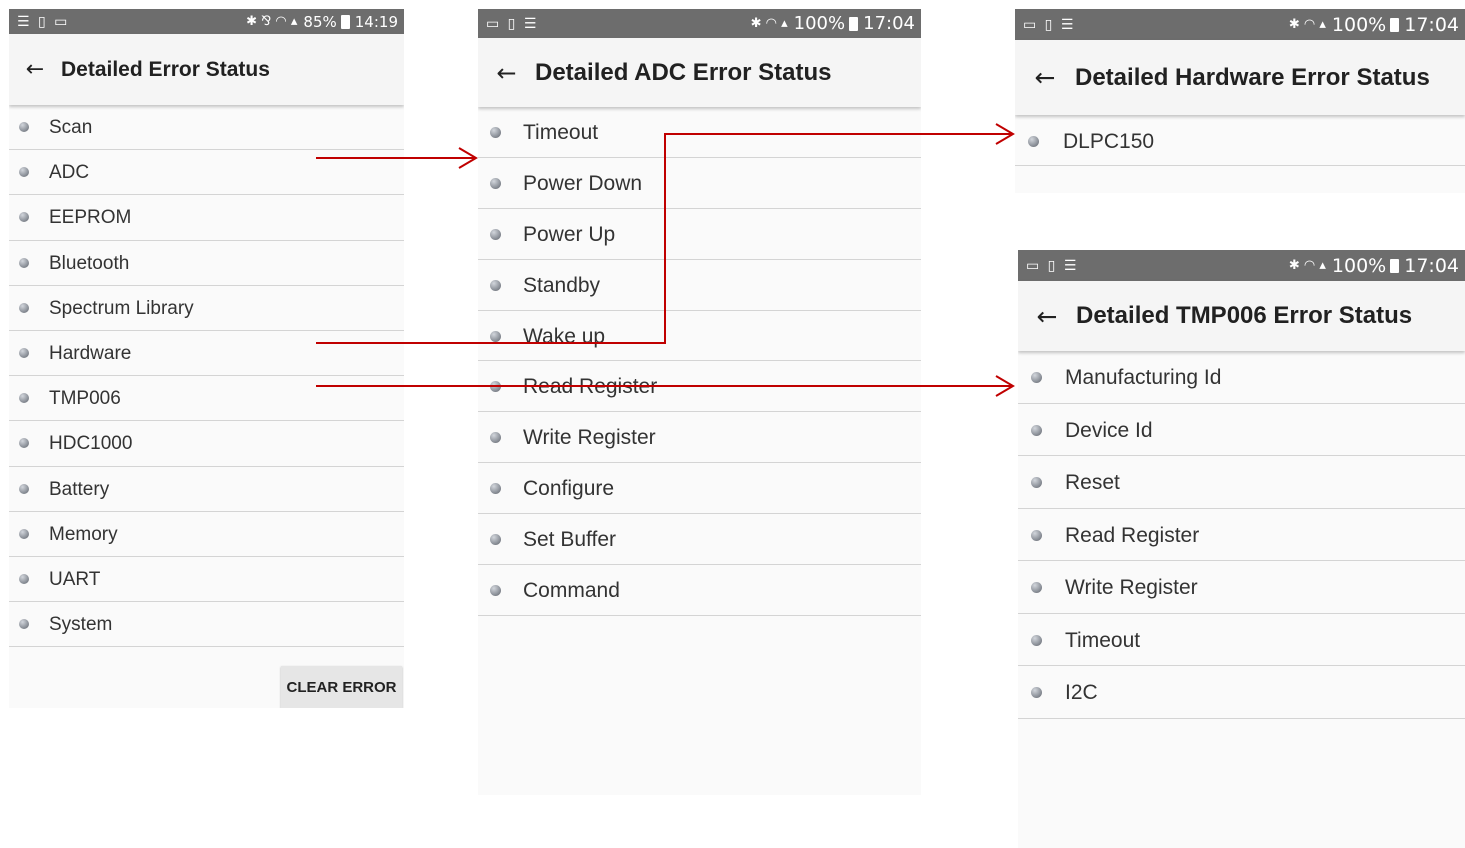  What do you see at coordinates (699, 72) in the screenshot?
I see `app-bar: ← Detailed ADC Error Status` at bounding box center [699, 72].